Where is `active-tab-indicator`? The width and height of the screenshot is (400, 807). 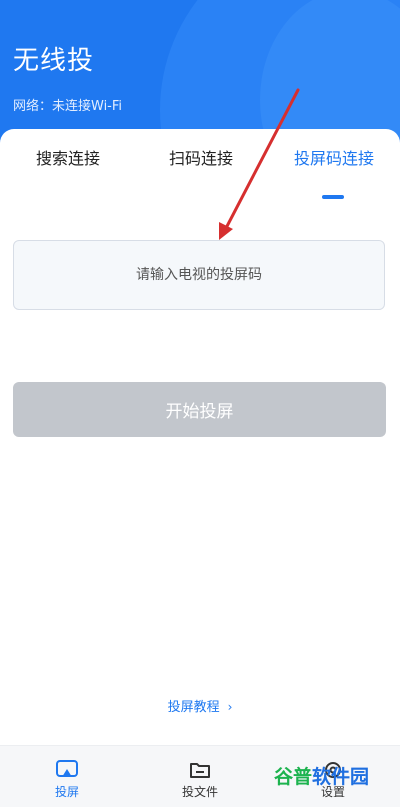 active-tab-indicator is located at coordinates (333, 197).